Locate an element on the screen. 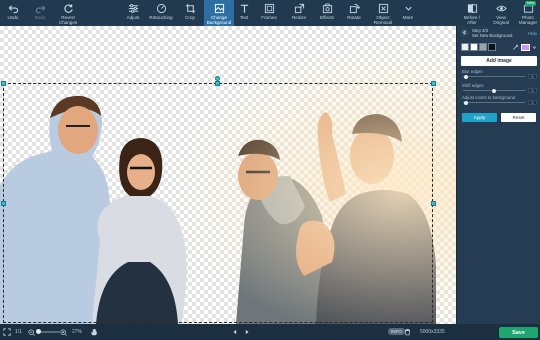  zoom-slider-knob is located at coordinates (38, 331).